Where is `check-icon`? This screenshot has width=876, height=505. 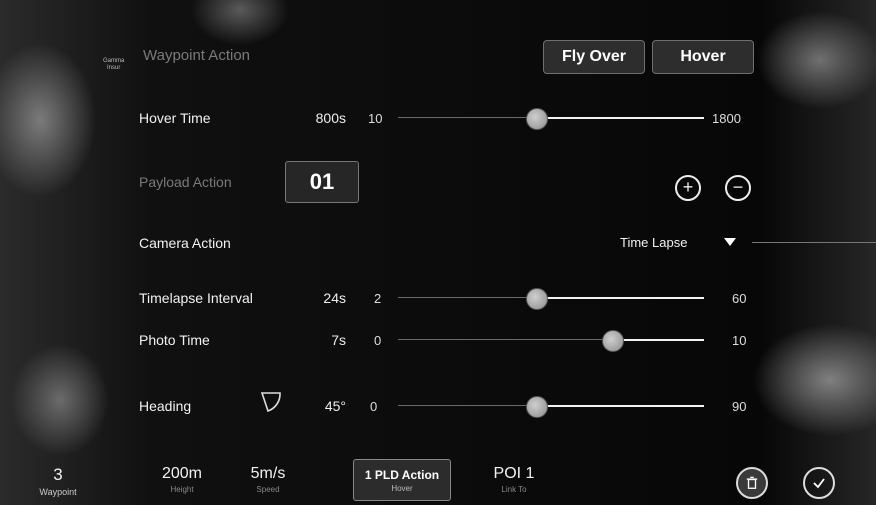
check-icon is located at coordinates (819, 483).